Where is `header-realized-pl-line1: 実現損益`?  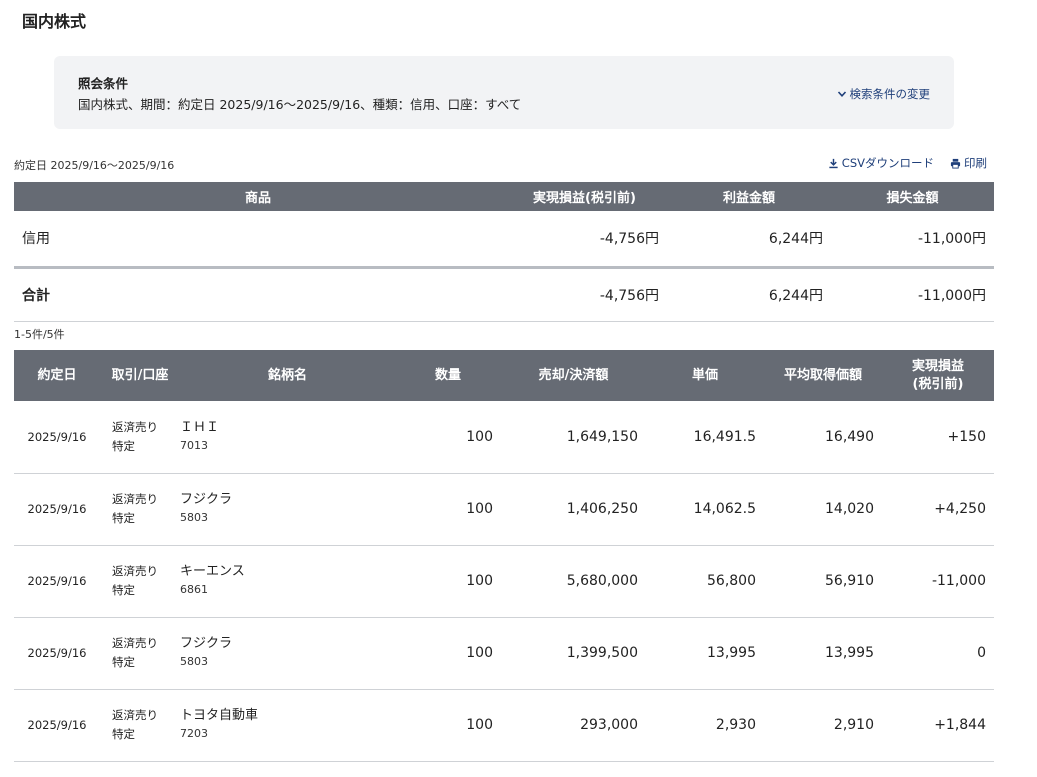 header-realized-pl-line1: 実現損益 is located at coordinates (937, 366).